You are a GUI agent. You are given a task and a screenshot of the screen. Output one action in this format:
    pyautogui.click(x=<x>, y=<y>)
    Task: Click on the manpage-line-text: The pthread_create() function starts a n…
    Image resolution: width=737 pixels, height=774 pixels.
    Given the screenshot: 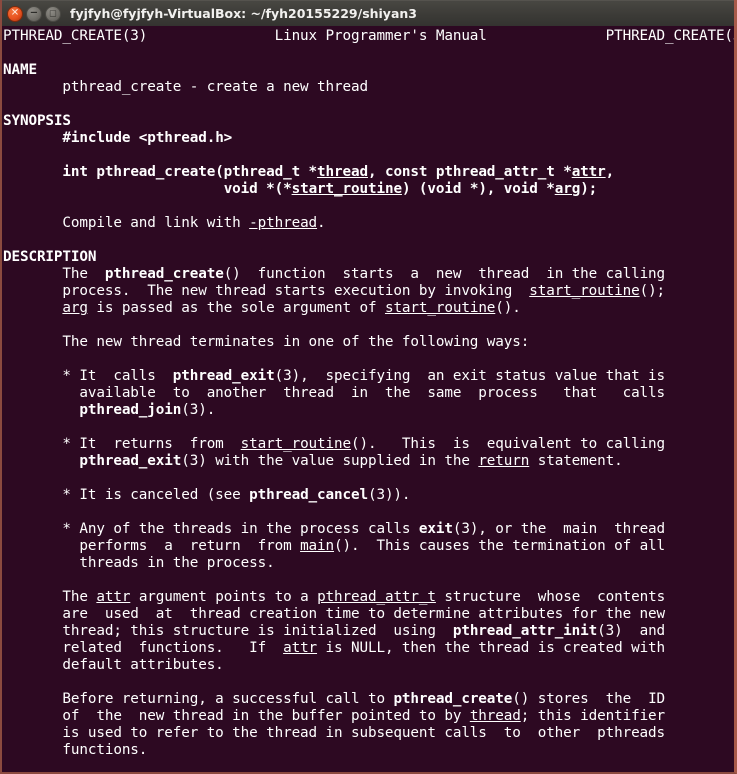 What is the action you would take?
    pyautogui.click(x=334, y=274)
    